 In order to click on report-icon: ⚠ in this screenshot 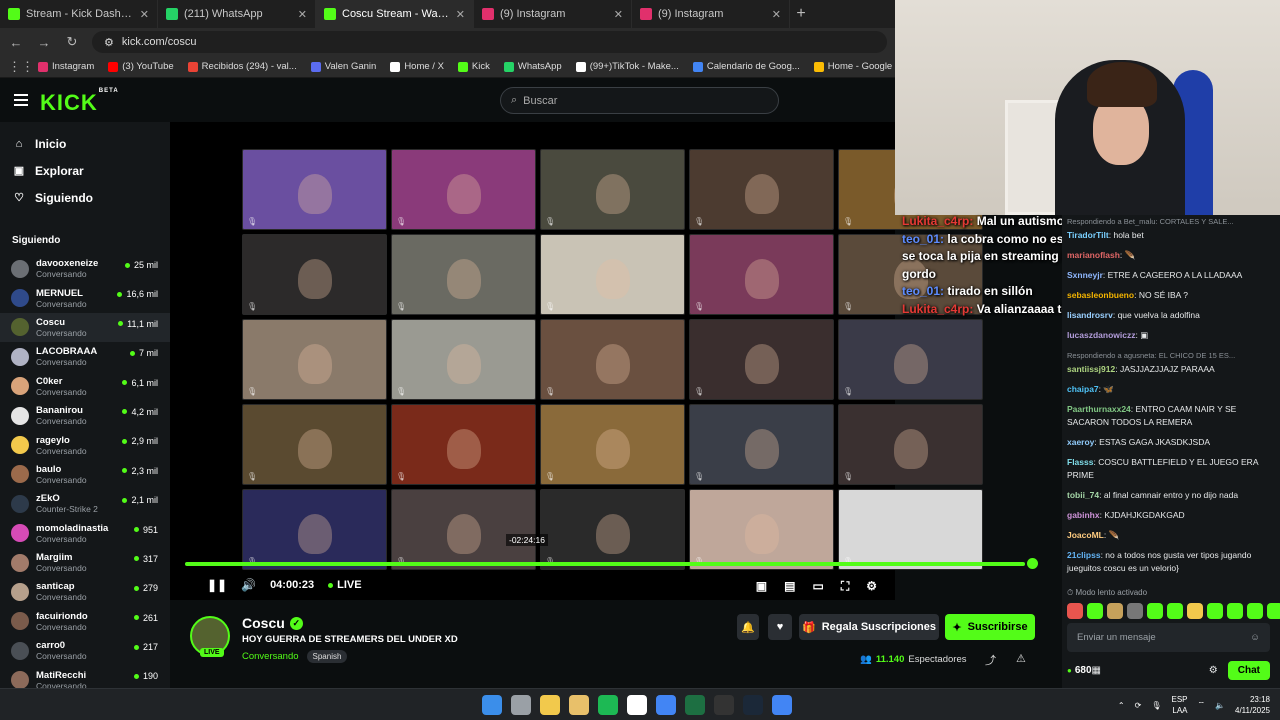, I will do `click(1021, 658)`.